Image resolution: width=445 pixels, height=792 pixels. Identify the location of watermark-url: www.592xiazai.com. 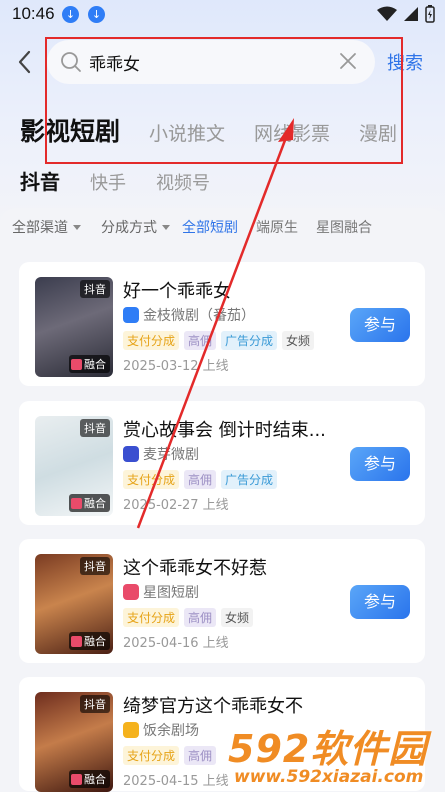
(329, 777).